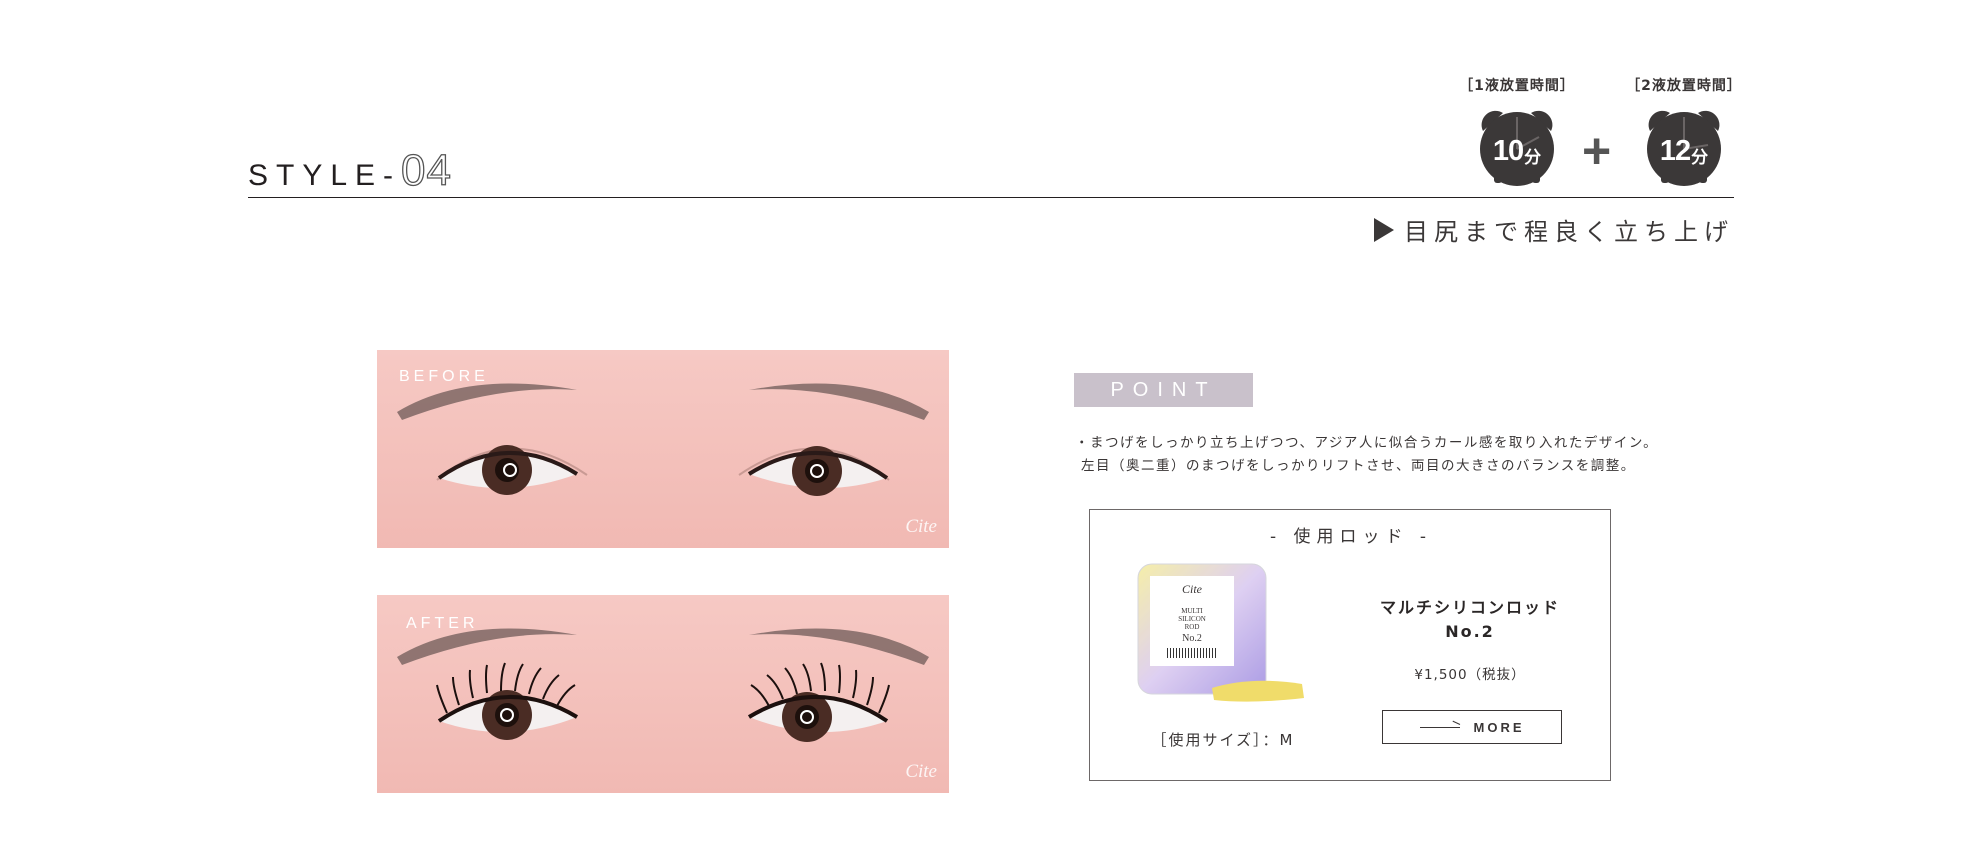  I want to click on style-subtitle: 目尻まで程良く立ち上げ, so click(1554, 229).